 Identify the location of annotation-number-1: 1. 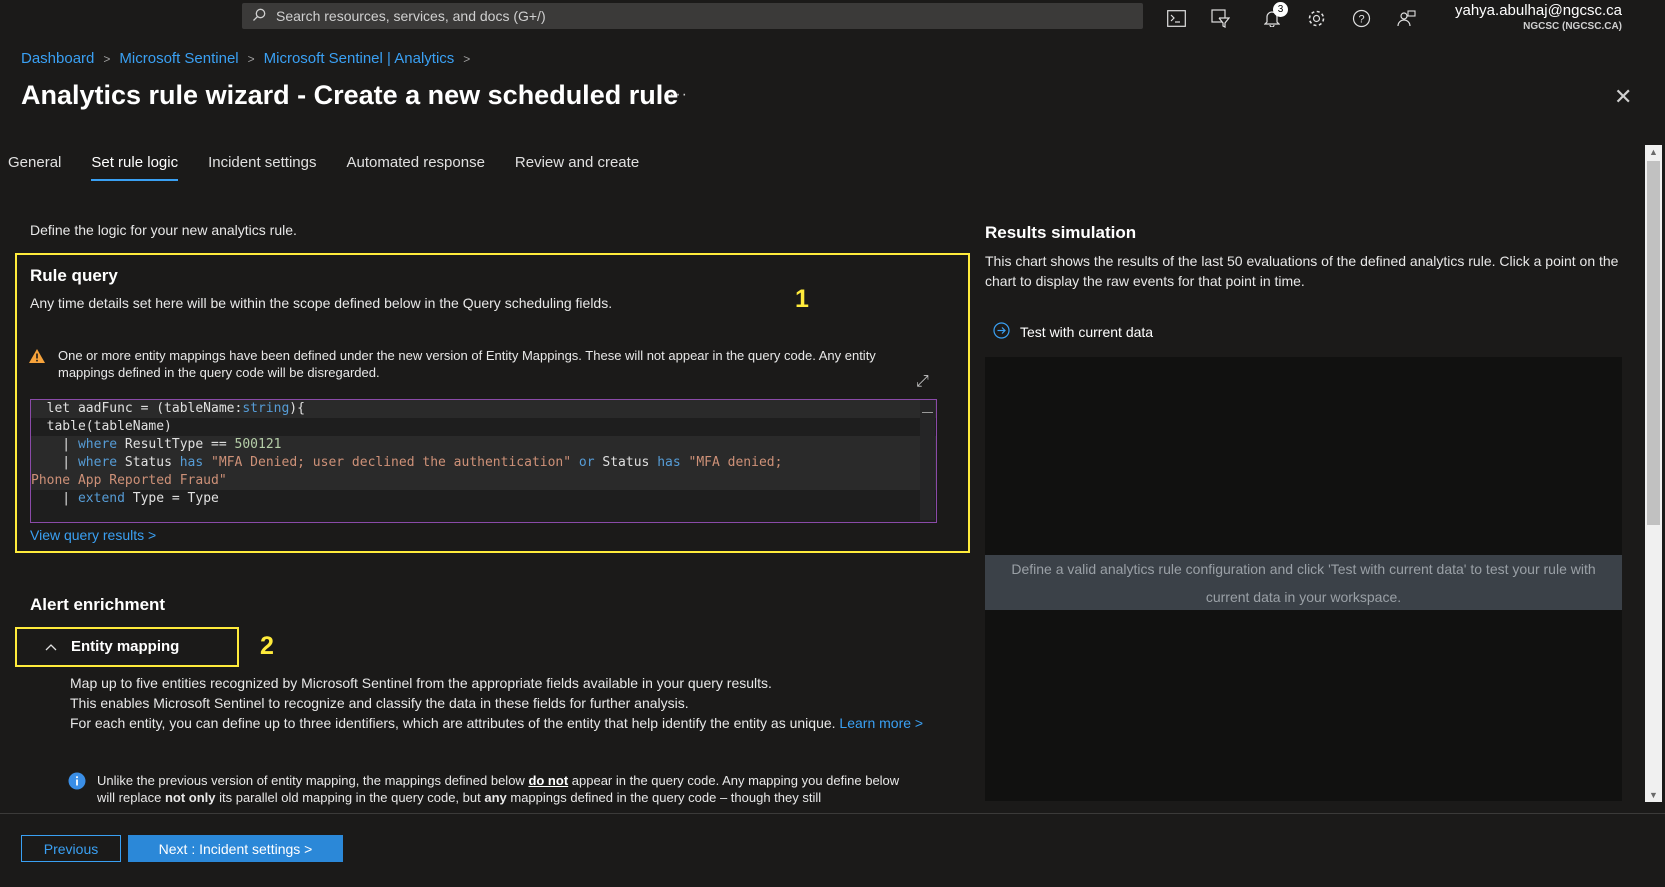
(802, 299).